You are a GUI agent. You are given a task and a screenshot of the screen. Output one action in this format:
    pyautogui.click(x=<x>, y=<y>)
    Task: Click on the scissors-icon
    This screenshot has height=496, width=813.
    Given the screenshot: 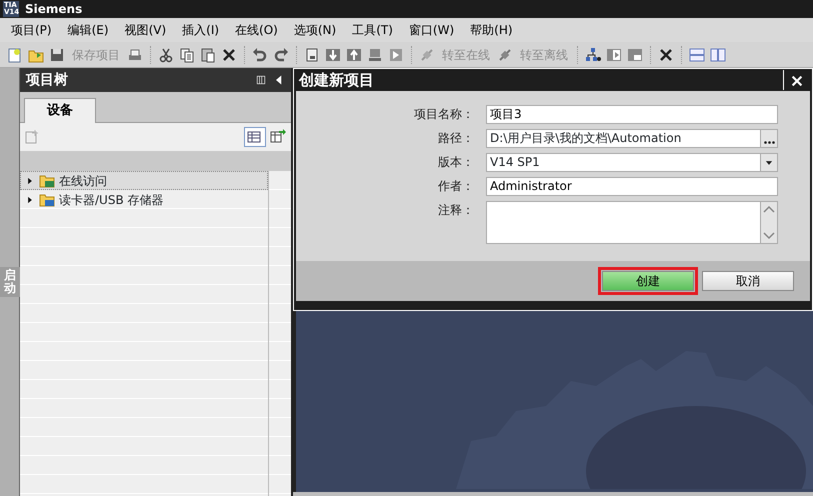 What is the action you would take?
    pyautogui.click(x=166, y=54)
    